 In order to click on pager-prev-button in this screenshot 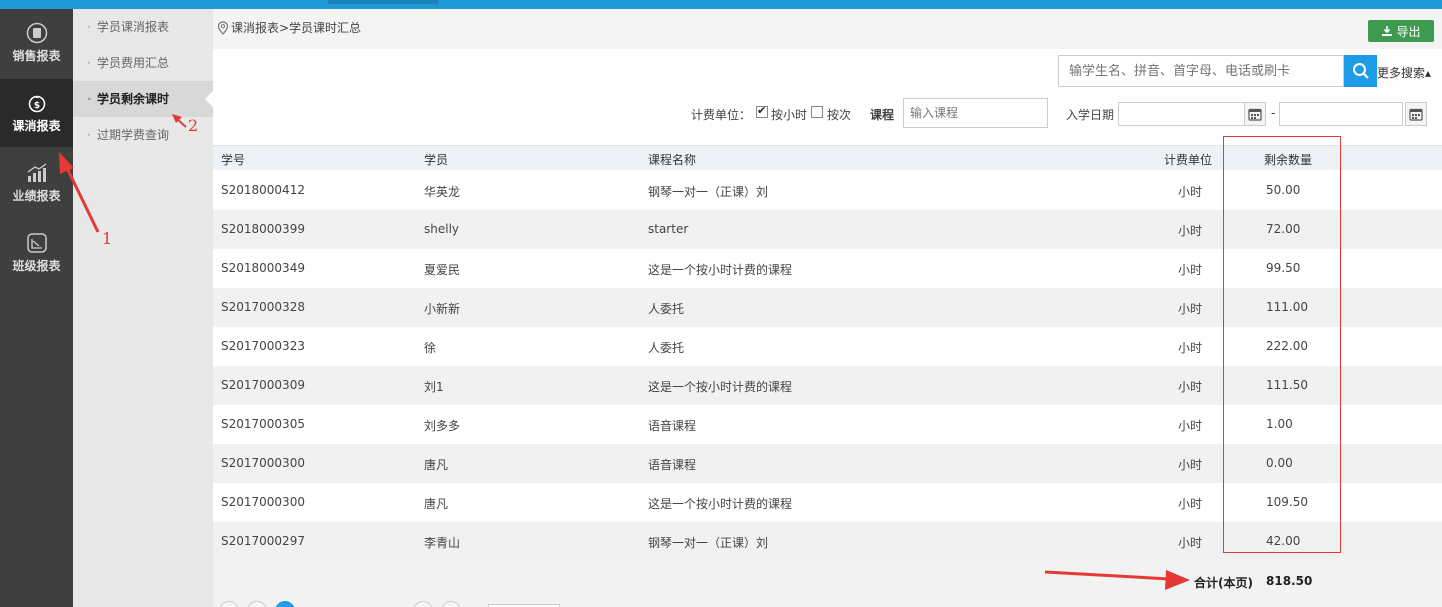, I will do `click(257, 604)`.